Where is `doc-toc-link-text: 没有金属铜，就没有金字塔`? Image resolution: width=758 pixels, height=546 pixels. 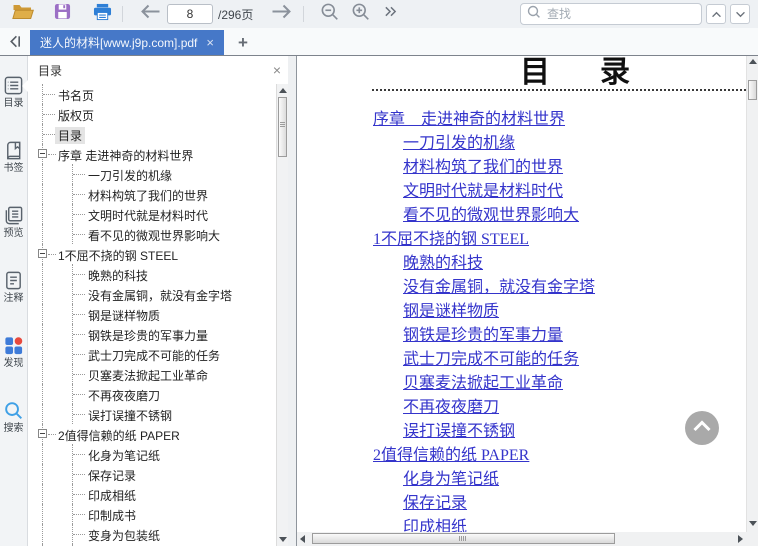
doc-toc-link-text: 没有金属铜，就没有金字塔 is located at coordinates (499, 287).